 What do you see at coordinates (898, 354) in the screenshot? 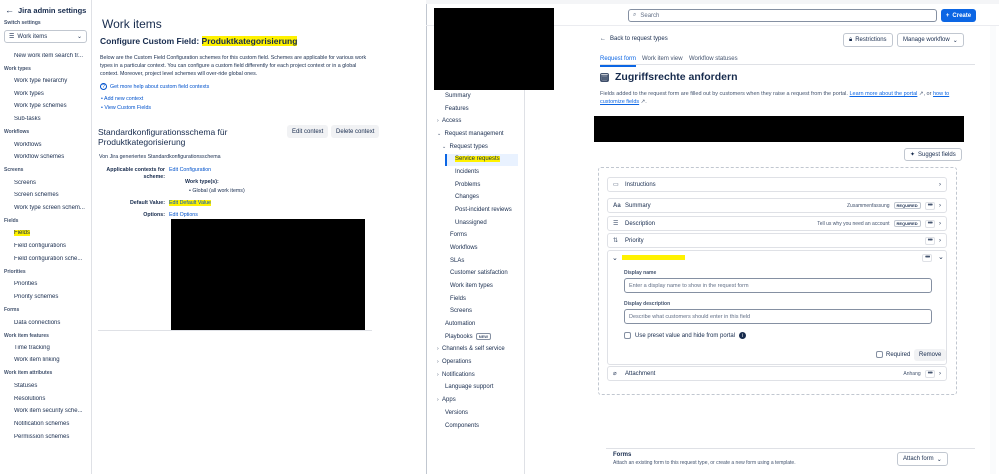
I see `required-label: Required` at bounding box center [898, 354].